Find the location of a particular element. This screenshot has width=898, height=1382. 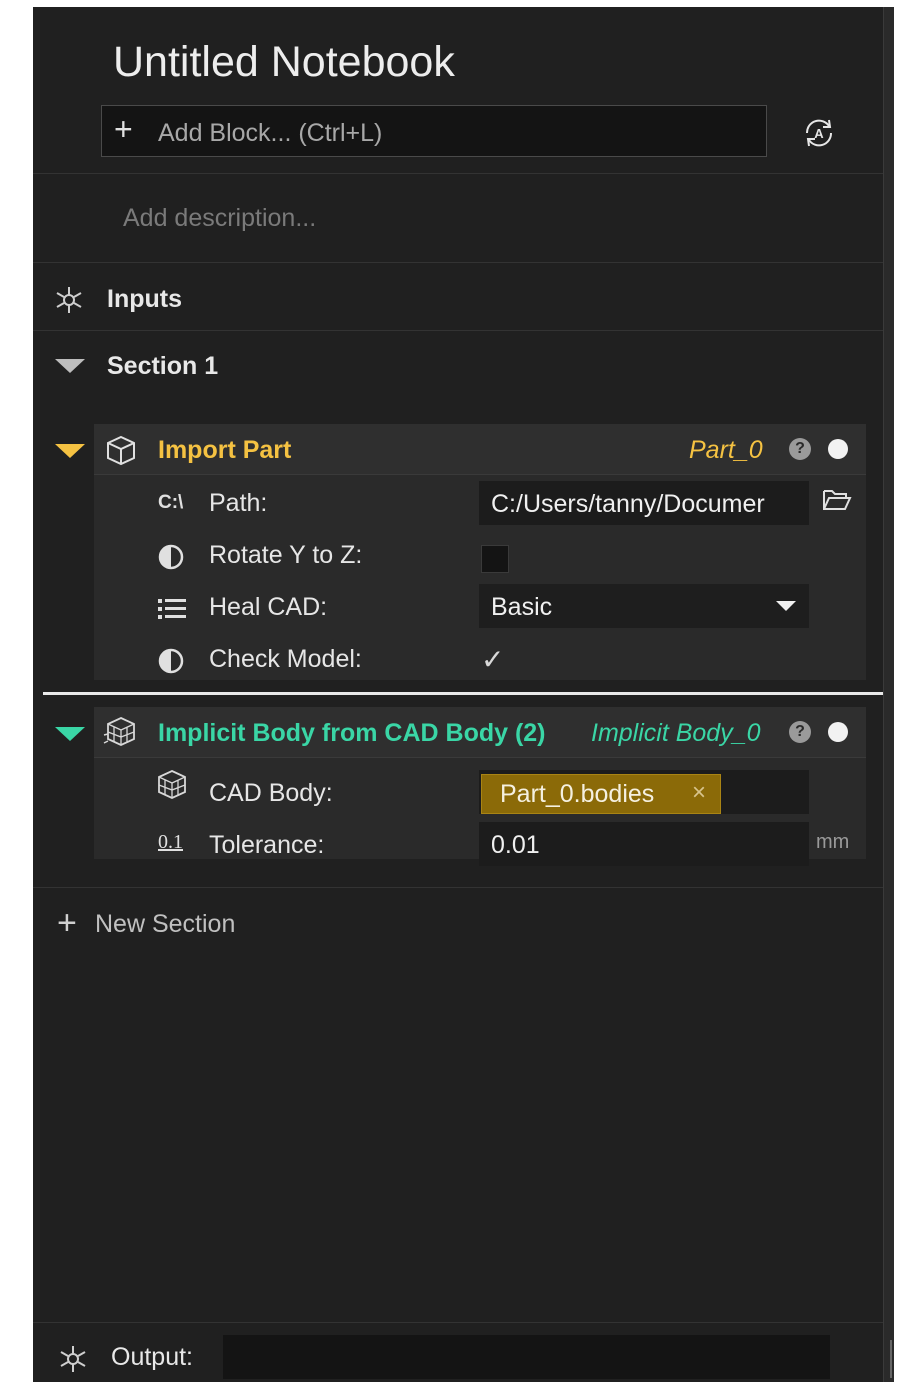

row-label: Heal CAD: is located at coordinates (268, 607).